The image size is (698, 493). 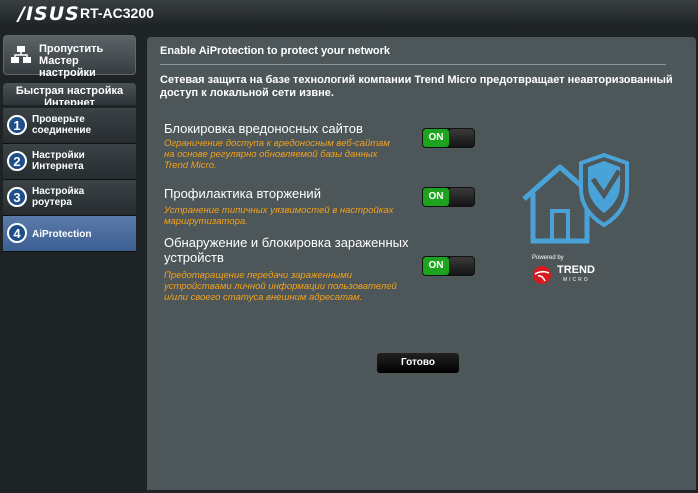 What do you see at coordinates (17, 233) in the screenshot?
I see `step-number-4: 4` at bounding box center [17, 233].